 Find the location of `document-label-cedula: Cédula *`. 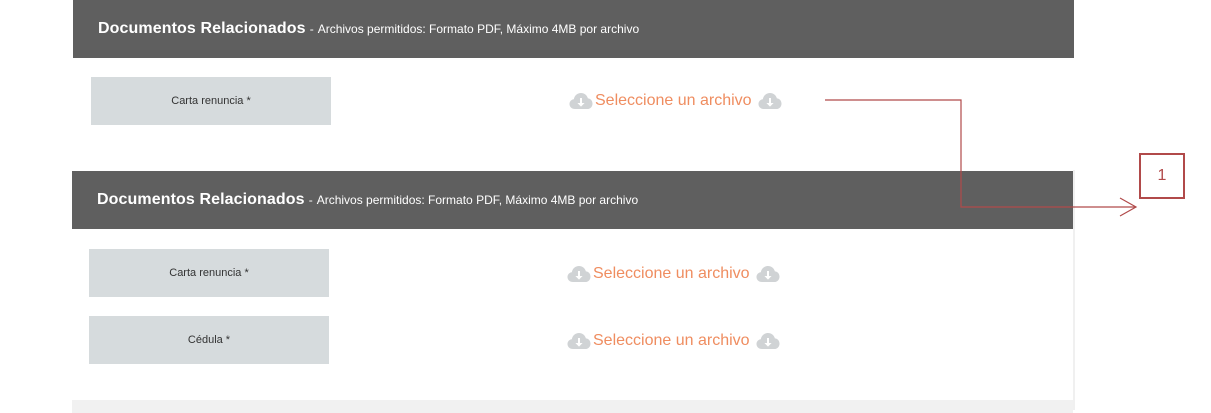

document-label-cedula: Cédula * is located at coordinates (209, 340).